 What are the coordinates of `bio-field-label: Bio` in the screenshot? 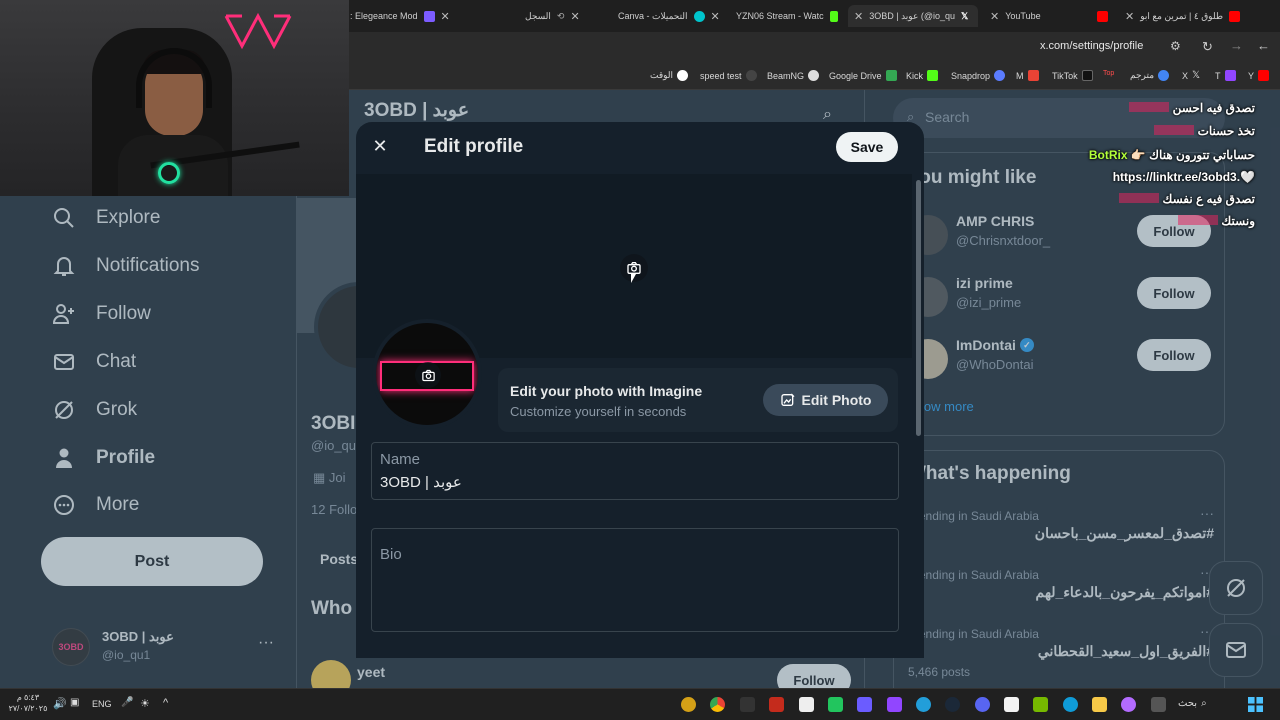 It's located at (391, 554).